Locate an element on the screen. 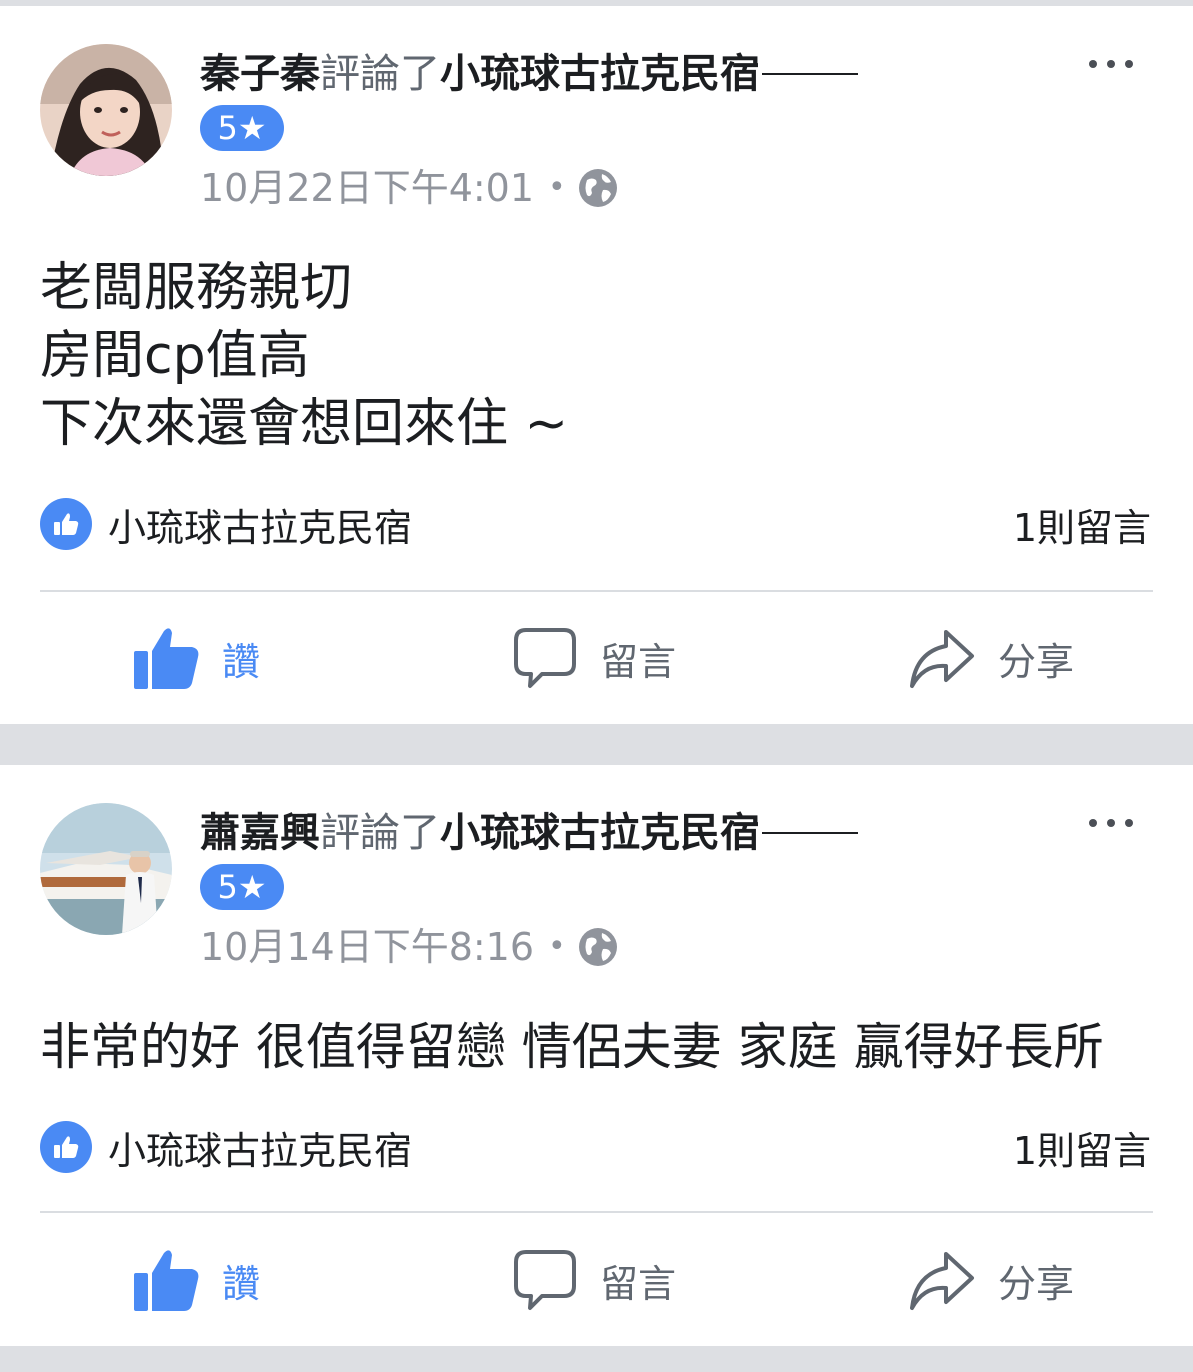  author-name: 秦子秦 is located at coordinates (260, 74).